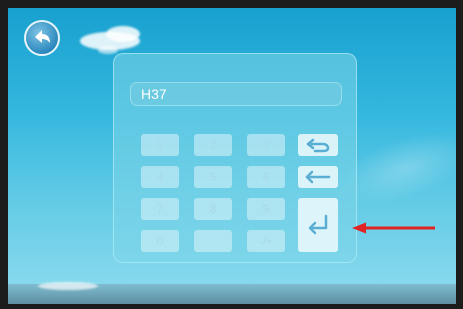 This screenshot has height=309, width=463. Describe the element at coordinates (160, 241) in the screenshot. I see `key-0: 0` at that location.